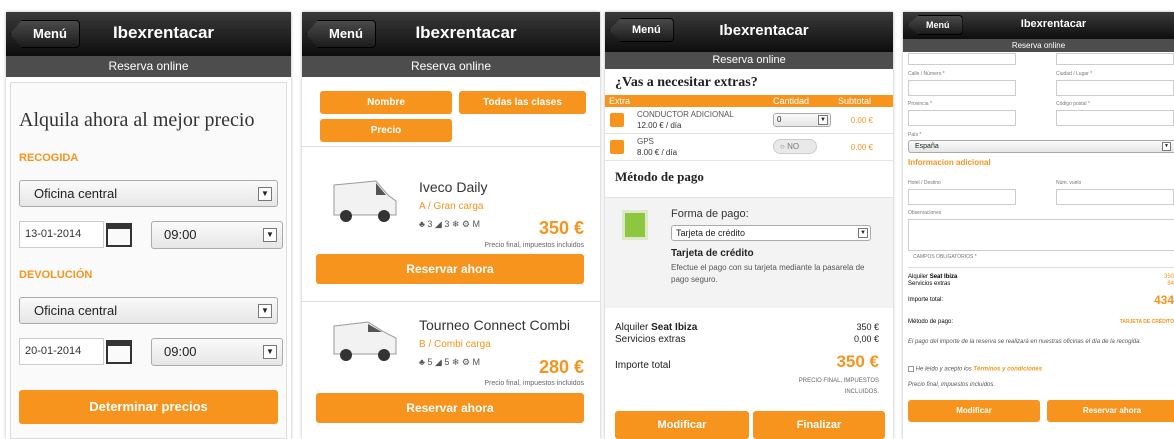  Describe the element at coordinates (855, 101) in the screenshot. I see `header-subtotal: Subtotal` at that location.